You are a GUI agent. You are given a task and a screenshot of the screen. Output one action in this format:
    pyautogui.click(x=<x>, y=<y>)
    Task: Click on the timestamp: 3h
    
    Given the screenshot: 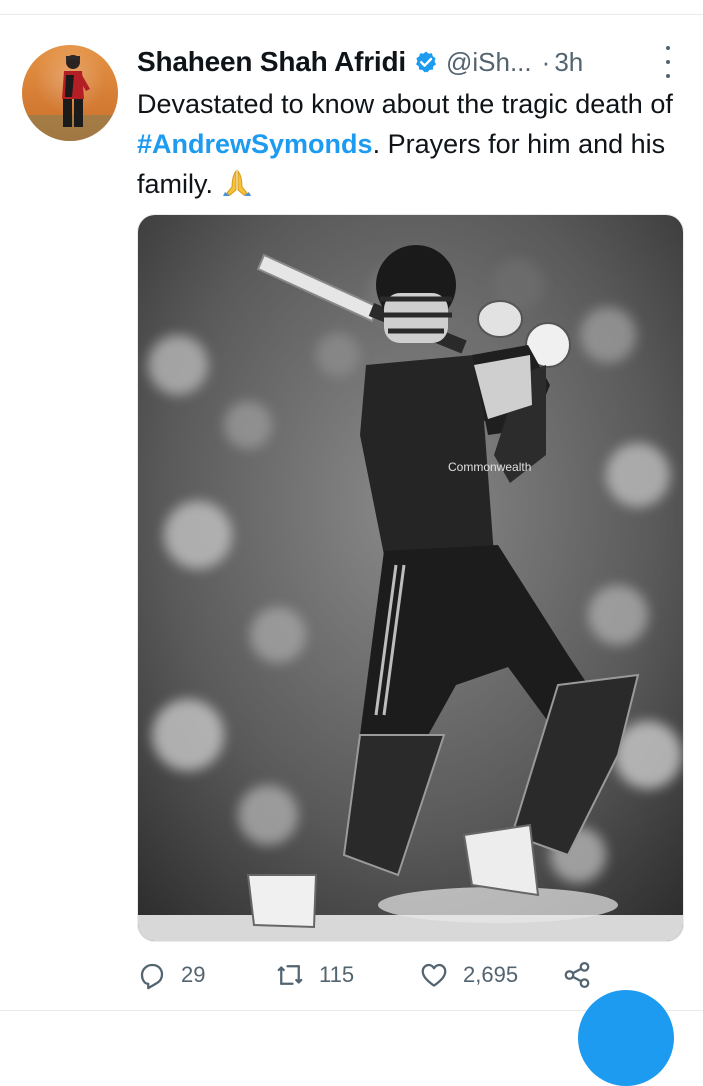 What is the action you would take?
    pyautogui.click(x=568, y=62)
    